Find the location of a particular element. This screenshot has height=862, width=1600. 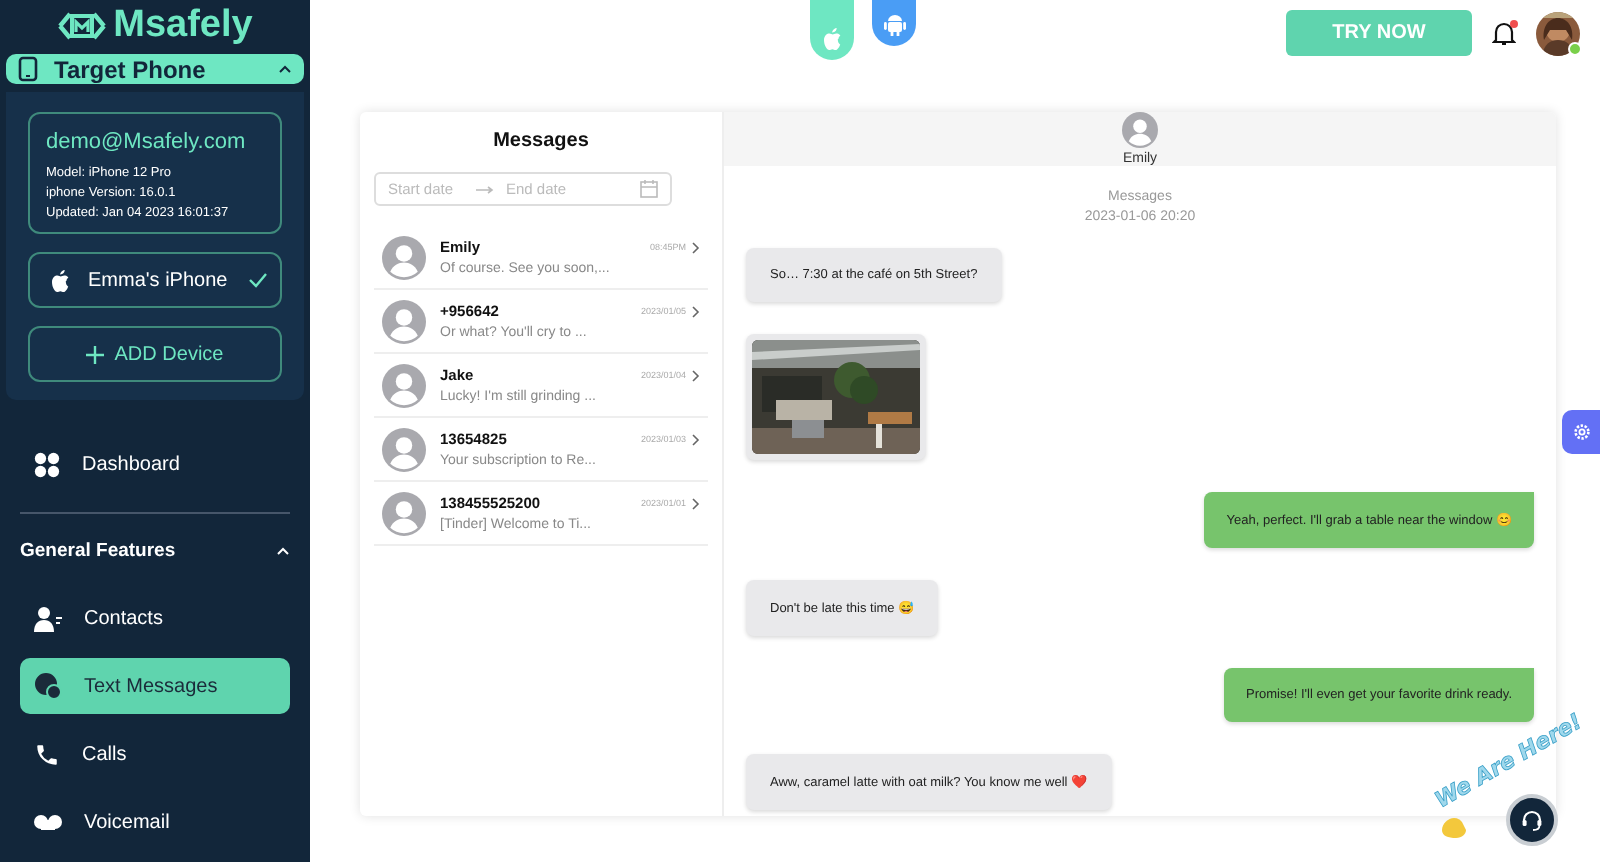

nav-item: Dashboard is located at coordinates (155, 464).